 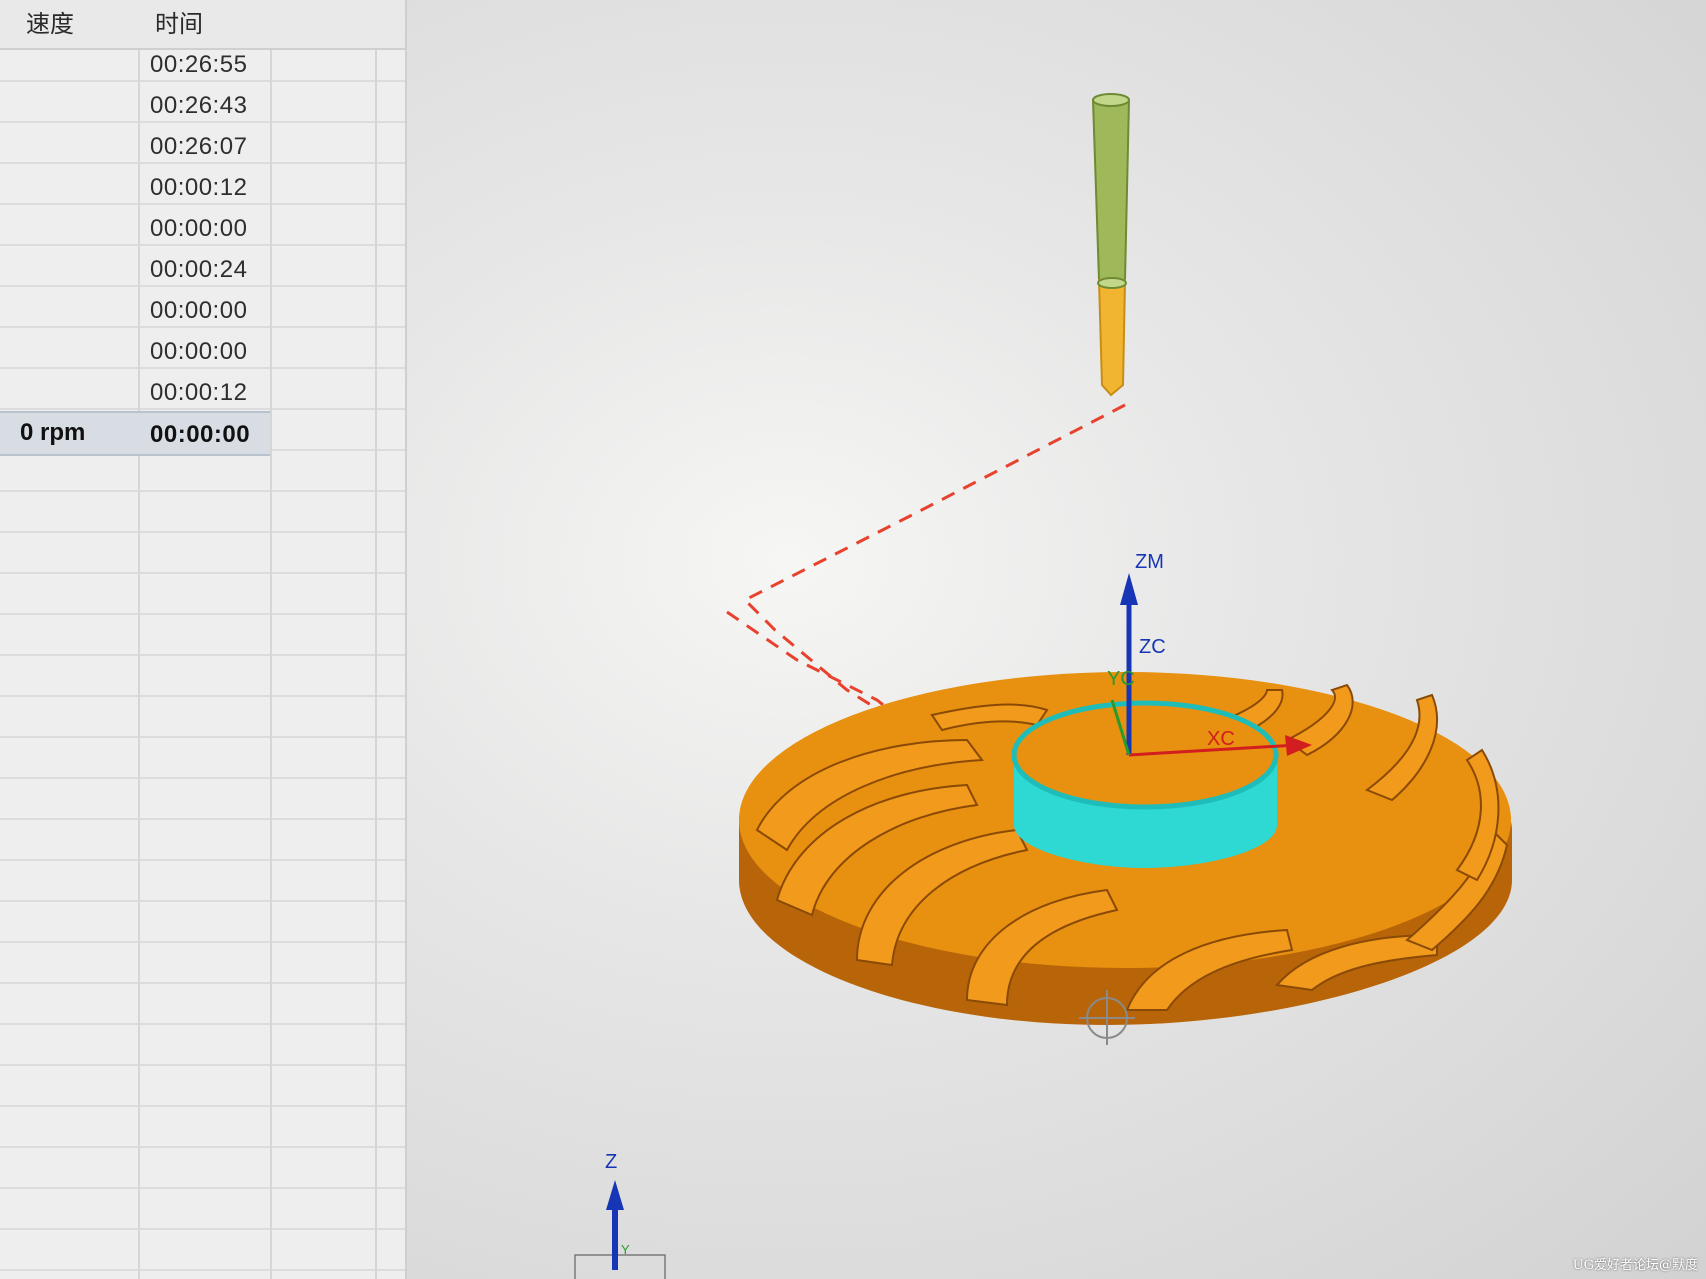 I want to click on axis-label-z: Z, so click(x=611, y=1162).